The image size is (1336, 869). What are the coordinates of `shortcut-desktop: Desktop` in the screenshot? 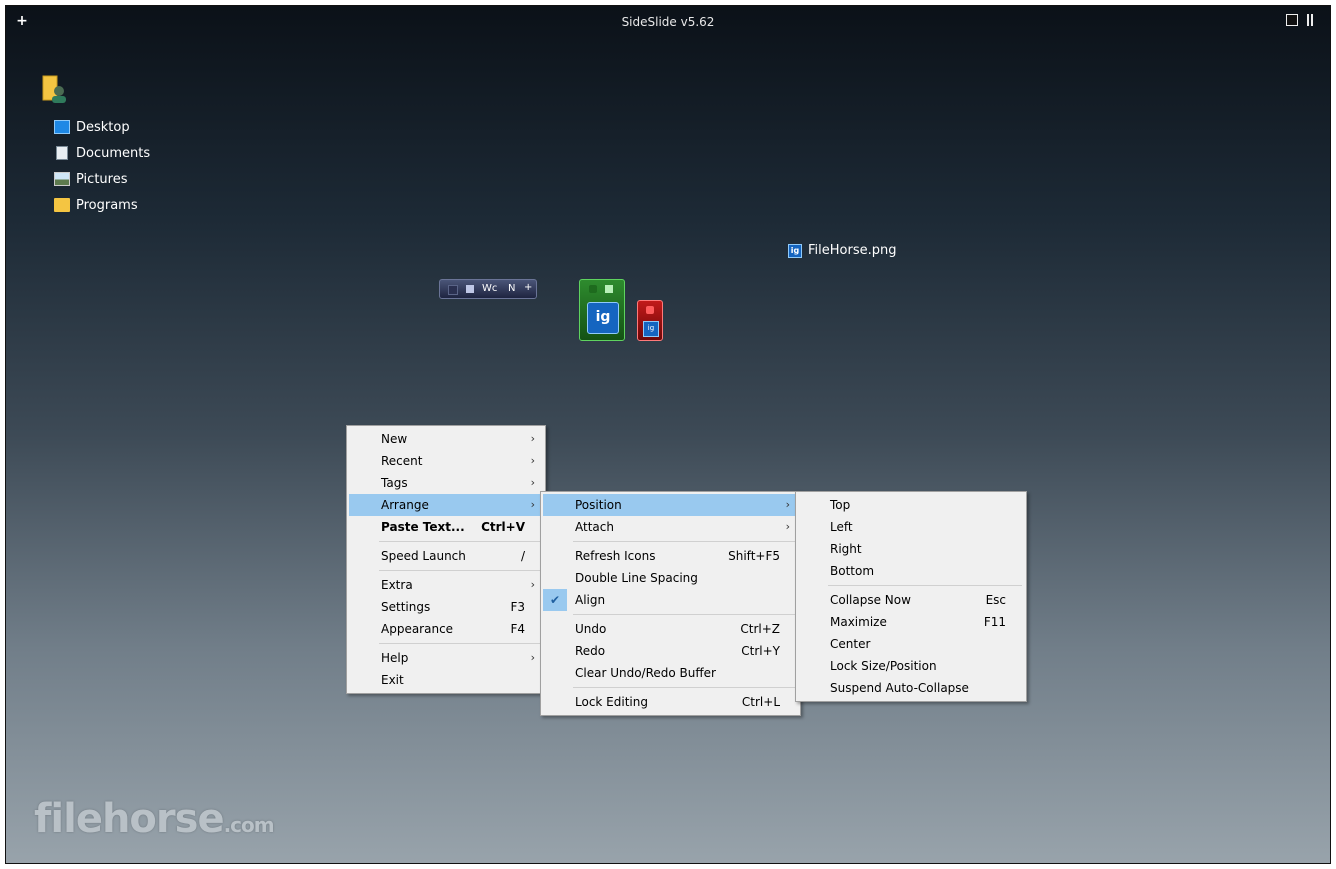 It's located at (102, 127).